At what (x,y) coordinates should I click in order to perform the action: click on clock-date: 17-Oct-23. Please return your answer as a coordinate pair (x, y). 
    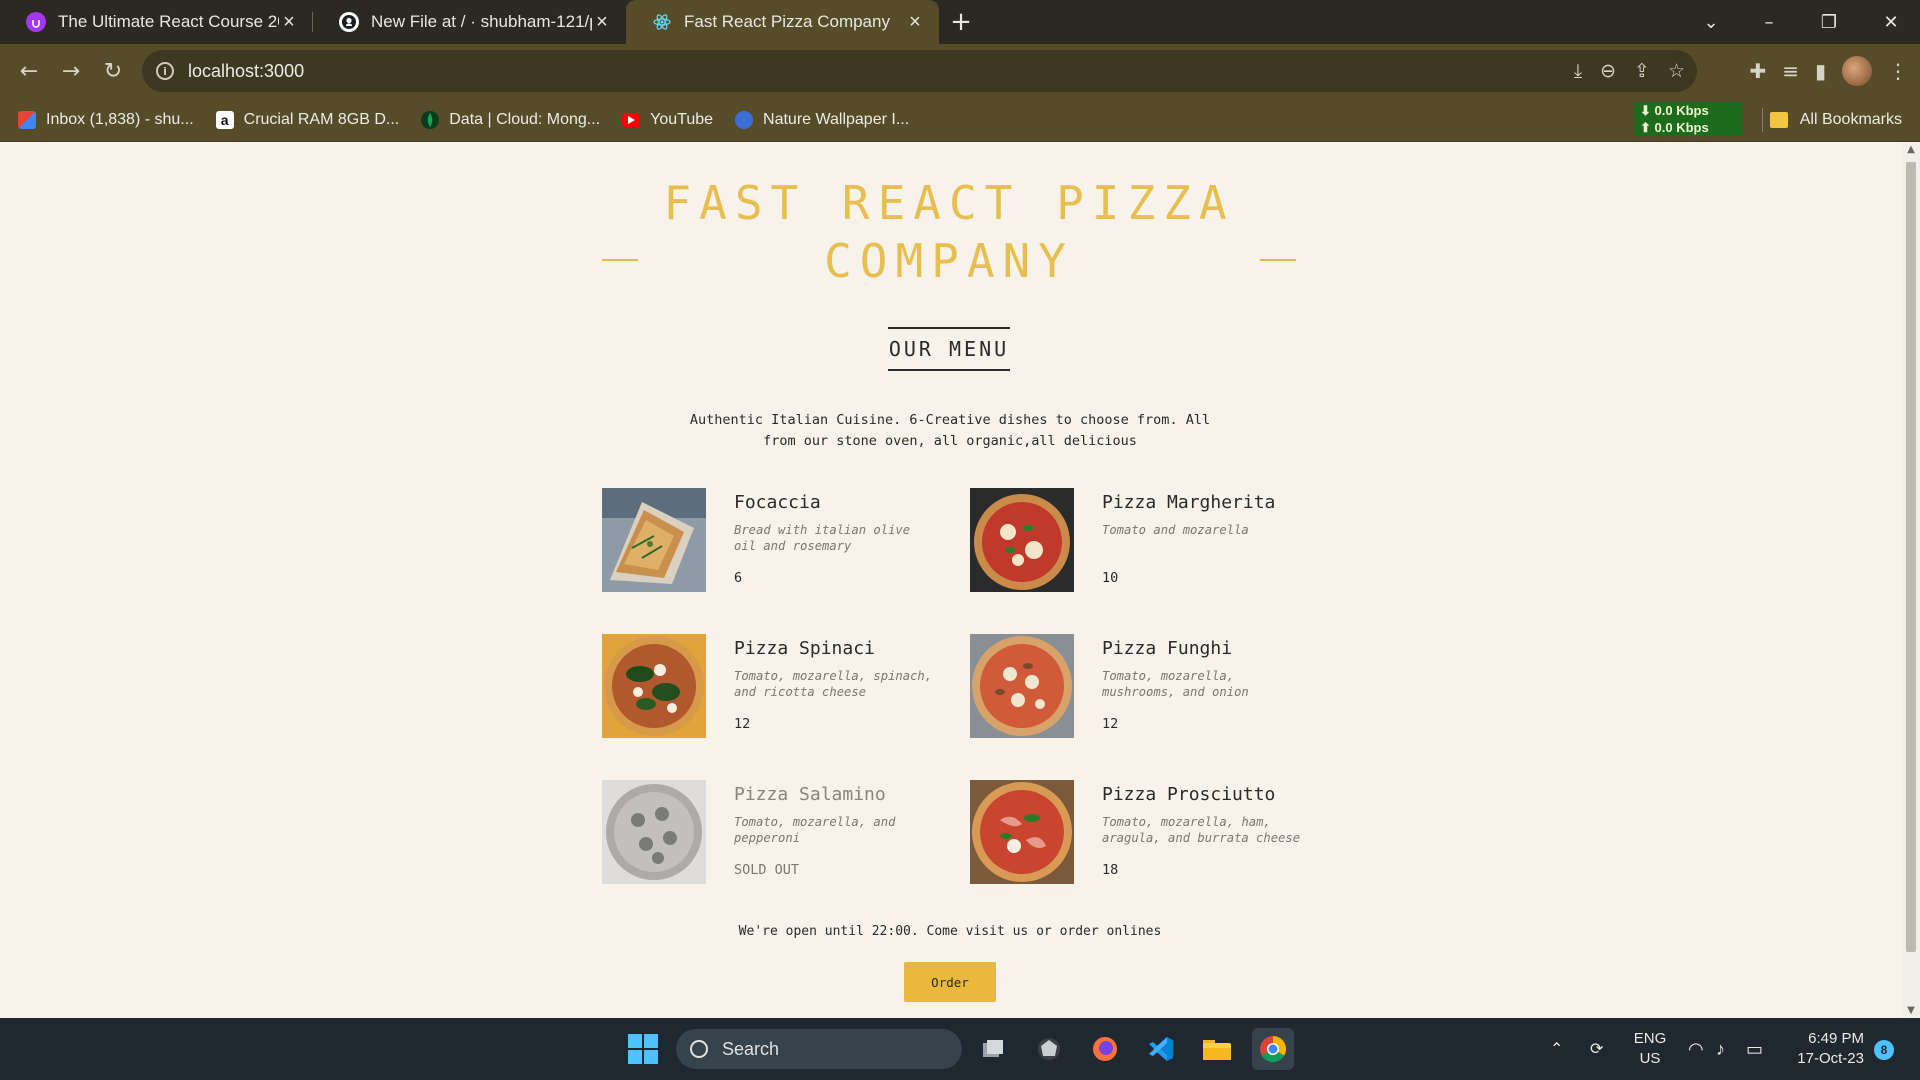
    Looking at the image, I should click on (1830, 1058).